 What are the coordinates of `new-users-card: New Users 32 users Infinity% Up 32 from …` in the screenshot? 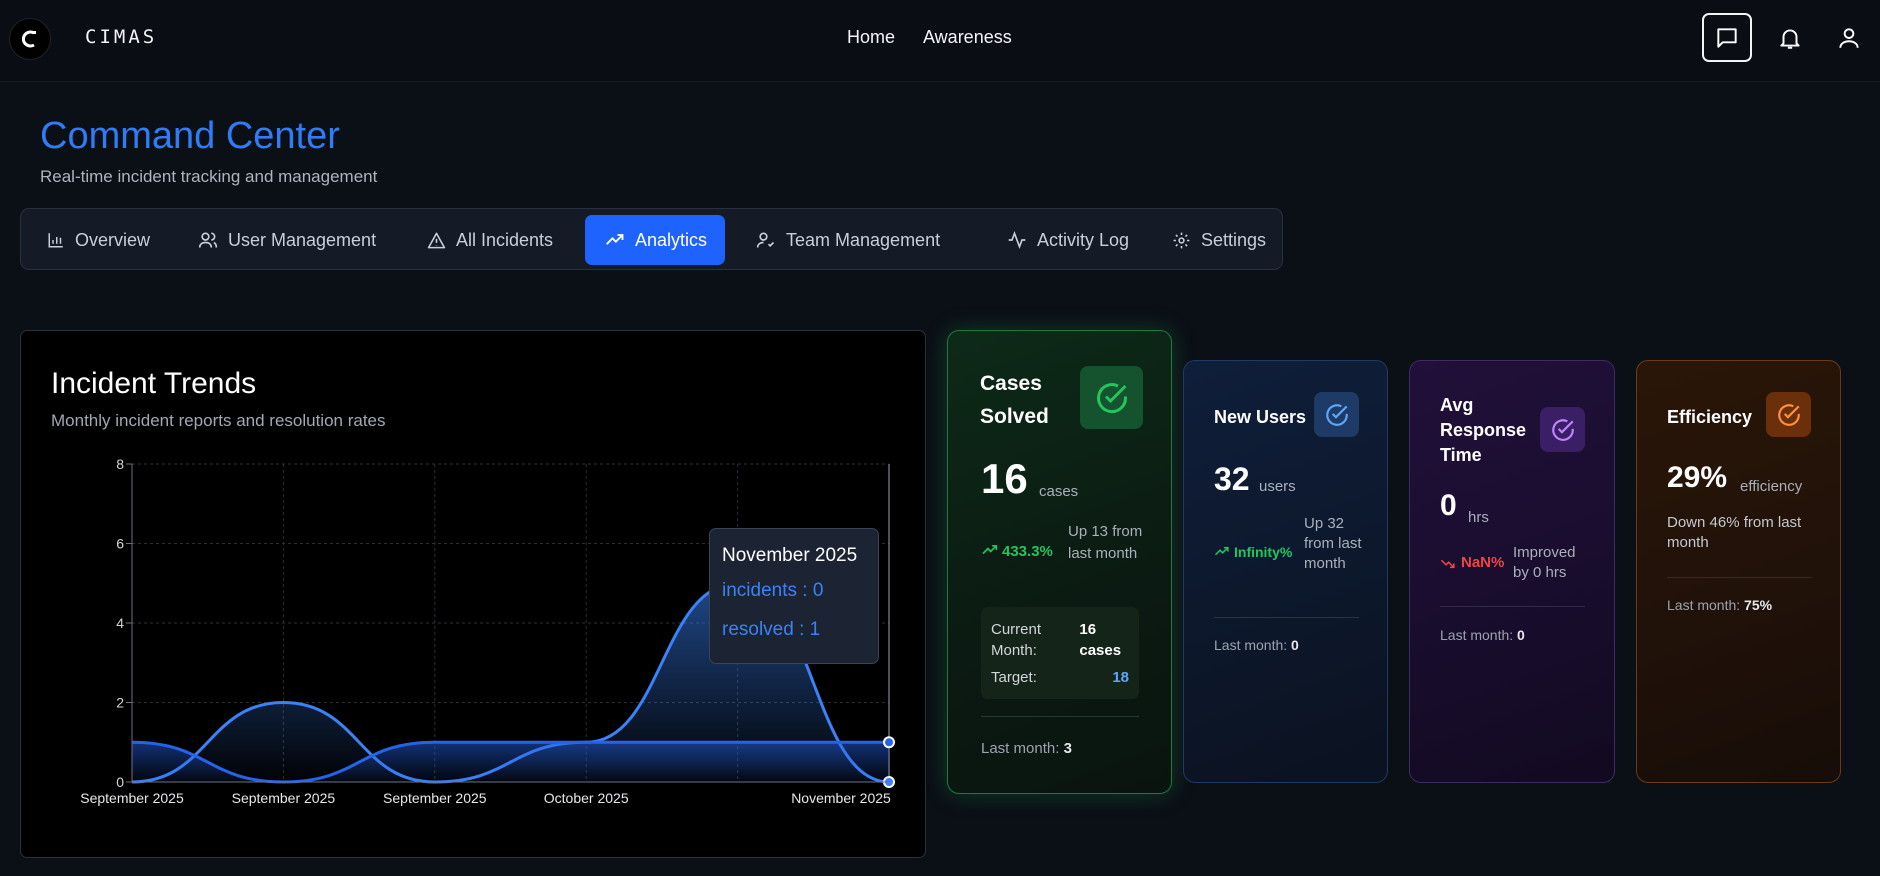 It's located at (1285, 571).